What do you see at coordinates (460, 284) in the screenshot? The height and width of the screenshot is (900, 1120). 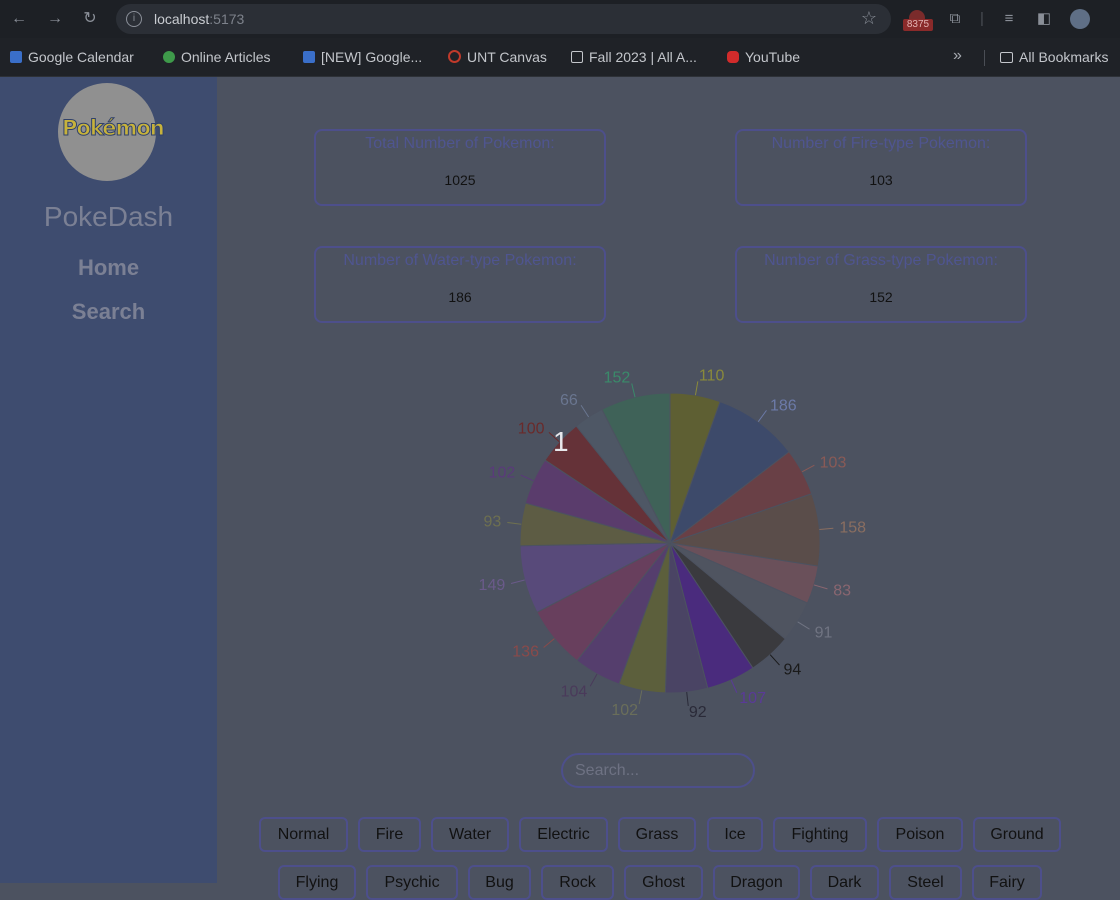 I see `stat-card-water: Number of Water-type Pokemon: 186` at bounding box center [460, 284].